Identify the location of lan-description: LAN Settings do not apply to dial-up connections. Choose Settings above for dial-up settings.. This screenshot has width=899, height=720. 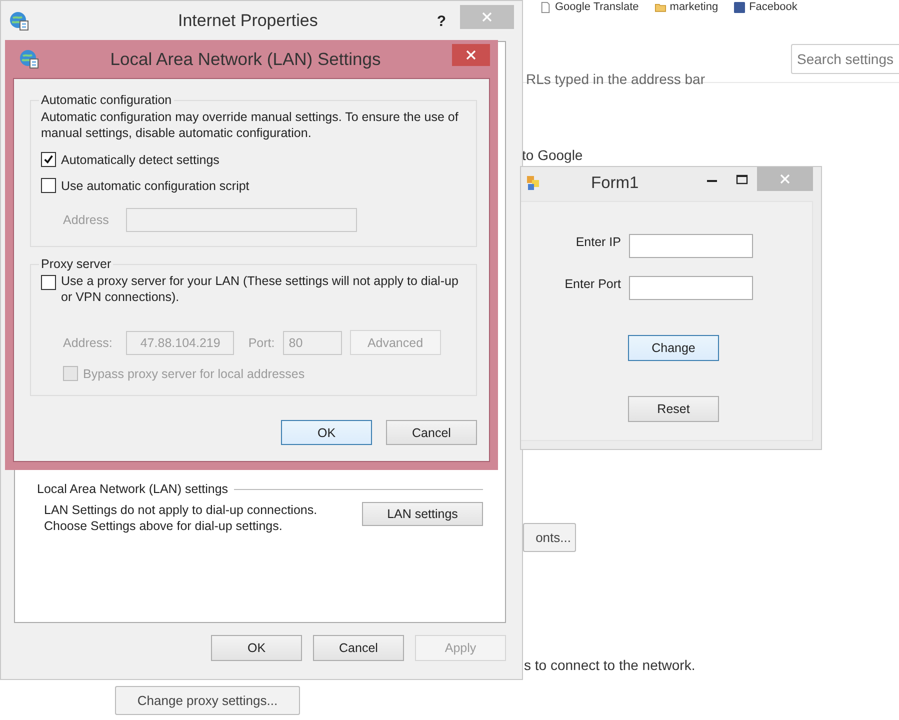
(181, 518).